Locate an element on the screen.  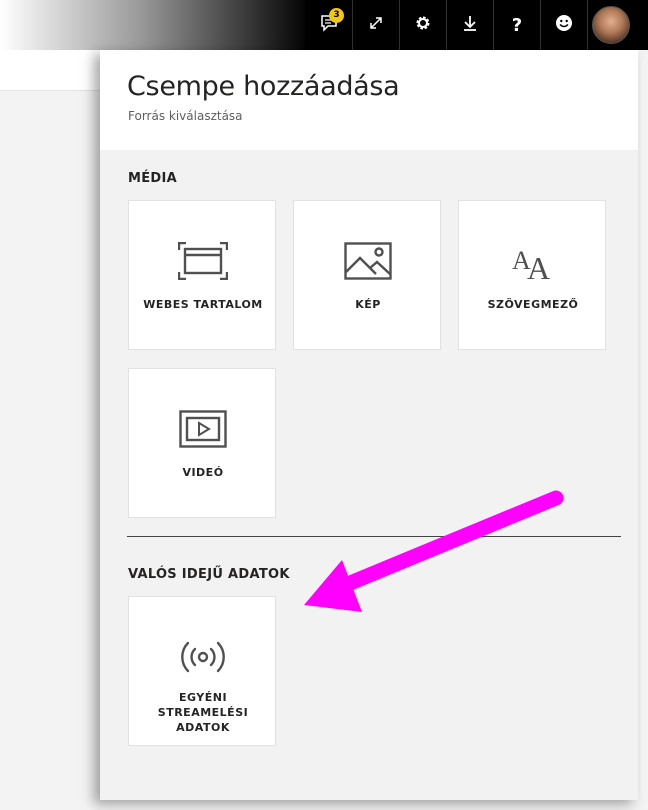
background-header is located at coordinates (155, 25).